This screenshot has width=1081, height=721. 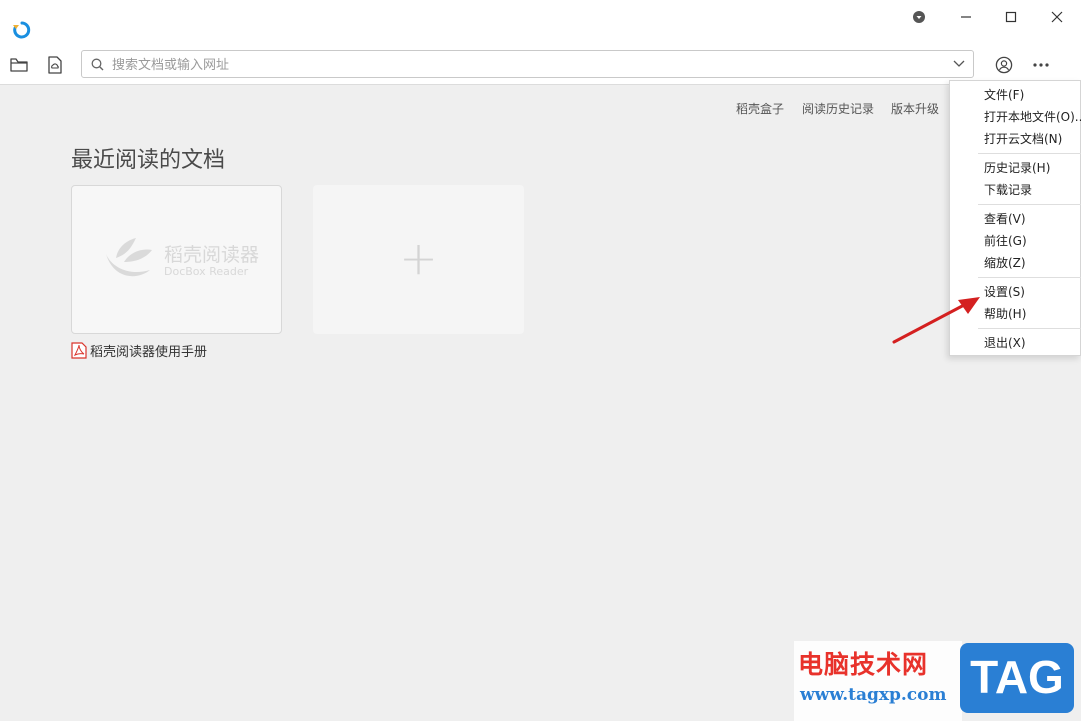 What do you see at coordinates (937, 681) in the screenshot?
I see `watermark: 电脑技术网 www.tagxp.com TAG` at bounding box center [937, 681].